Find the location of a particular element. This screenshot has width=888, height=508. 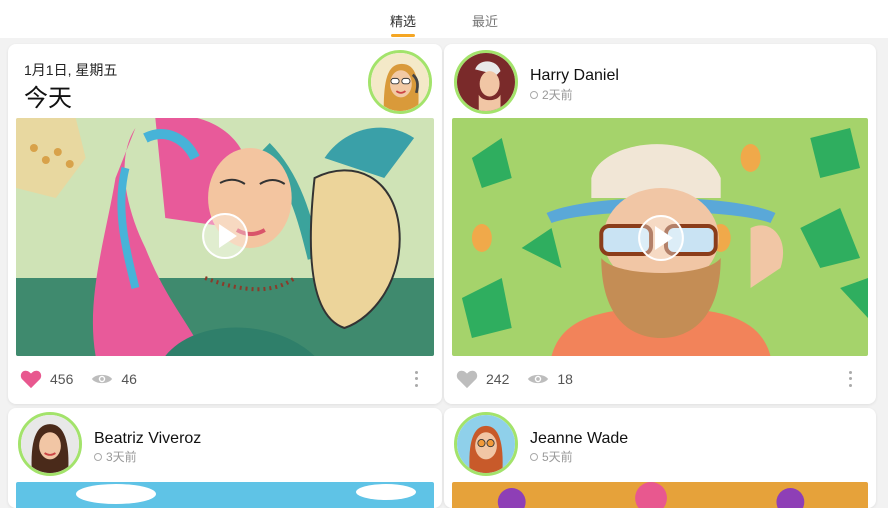

artwork-sky is located at coordinates (225, 495).